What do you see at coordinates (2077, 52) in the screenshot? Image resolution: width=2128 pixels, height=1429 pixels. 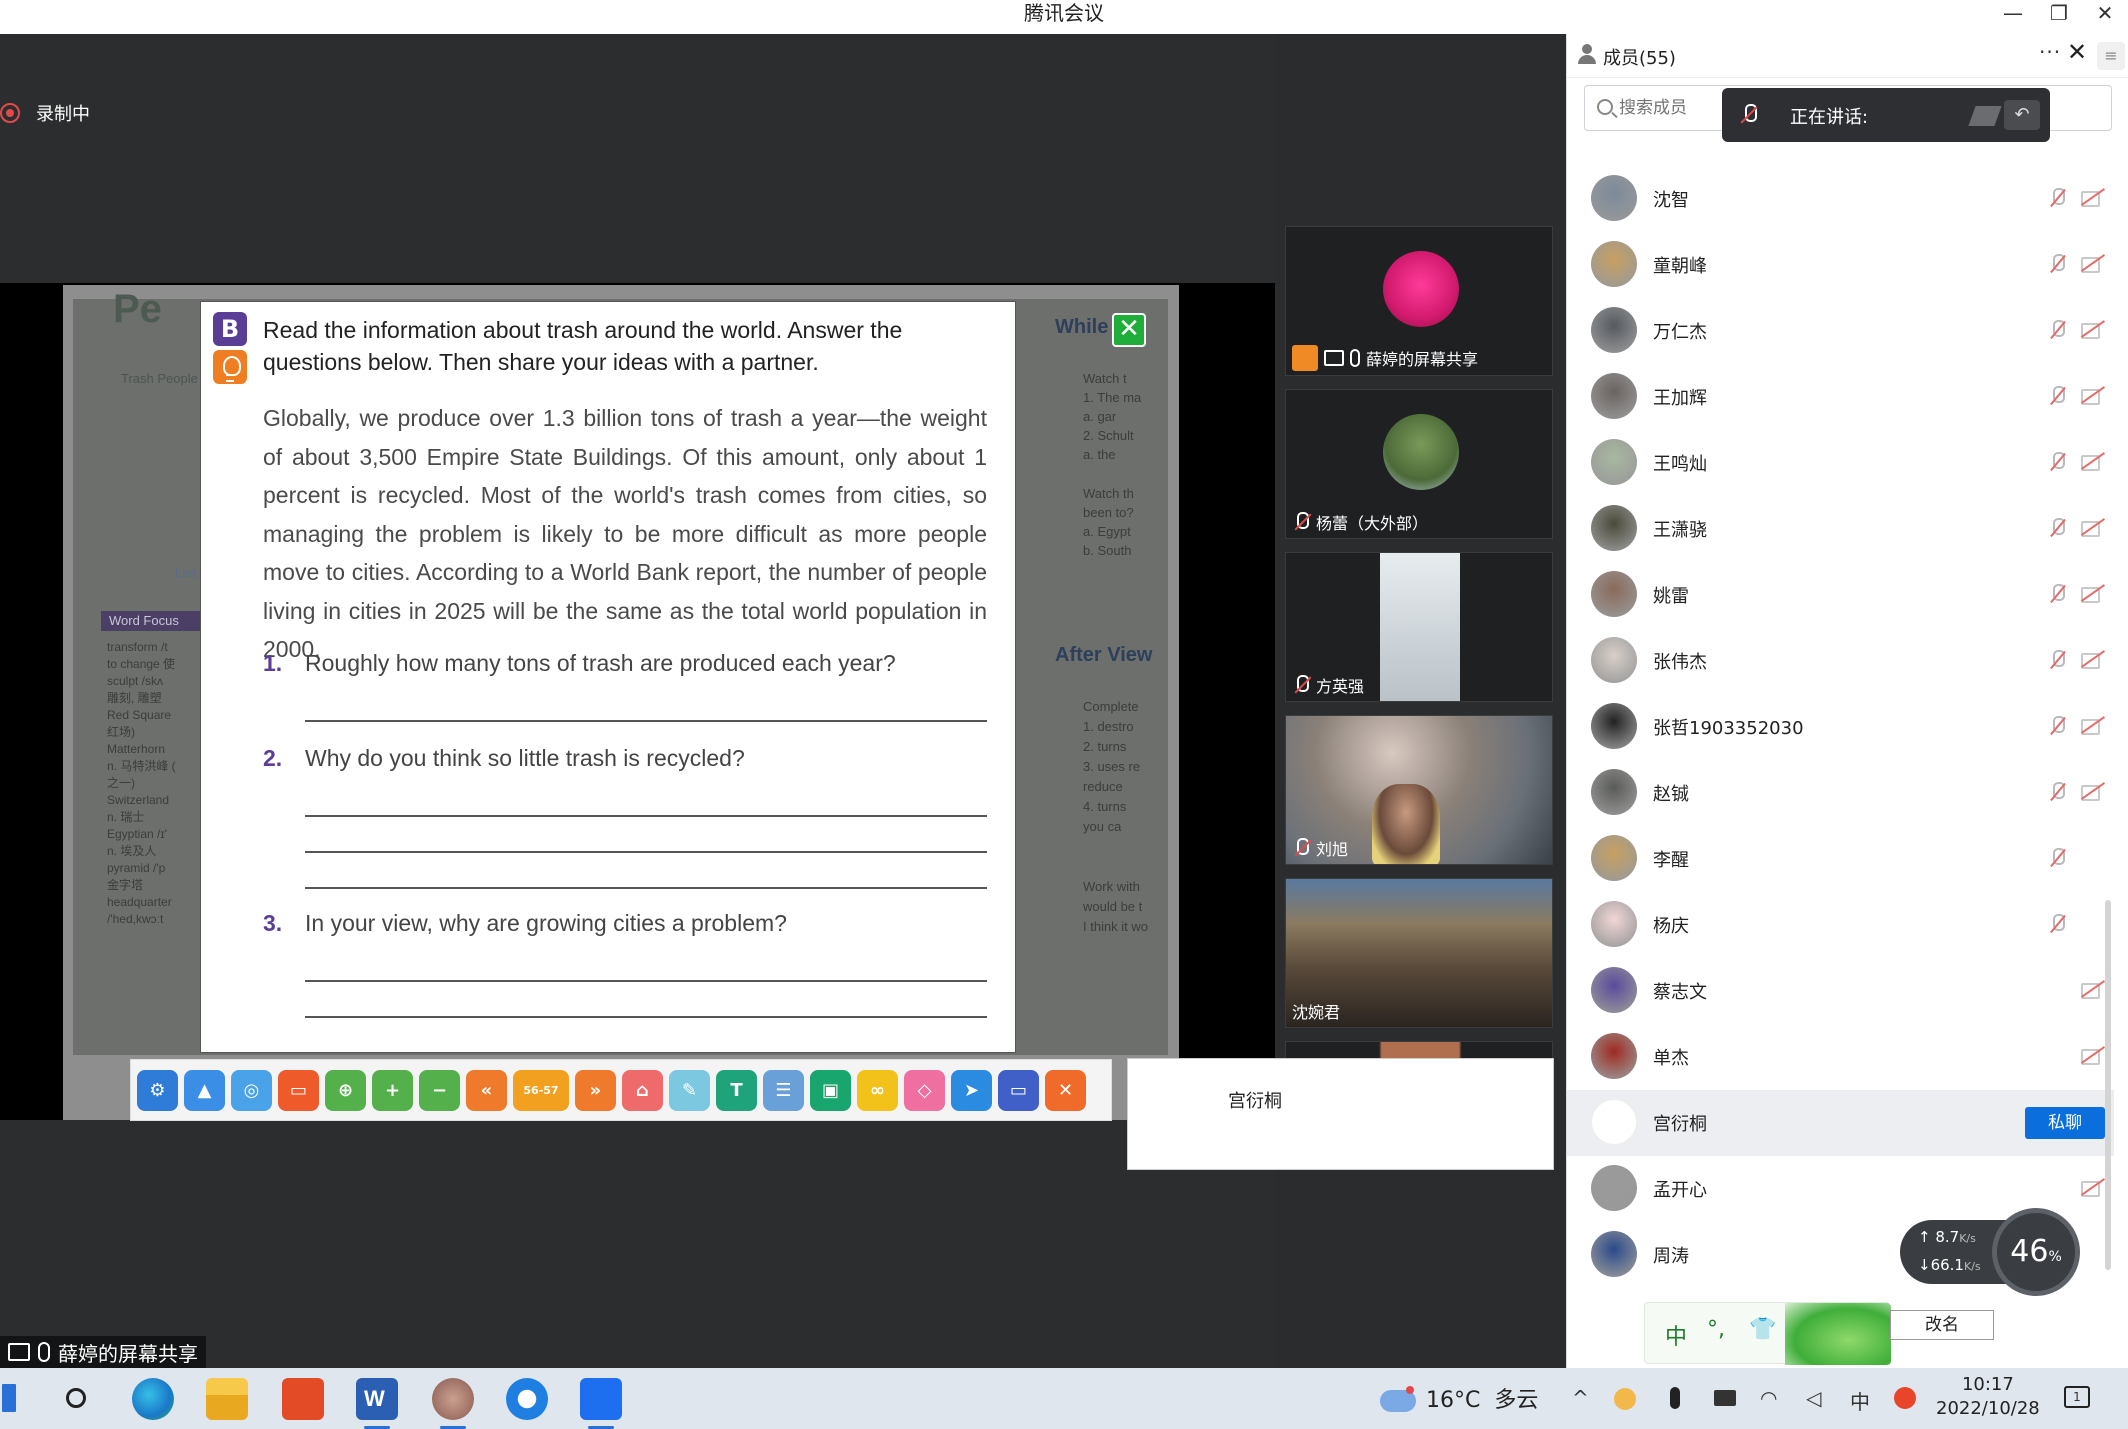 I see `close-panel-button: ✕` at bounding box center [2077, 52].